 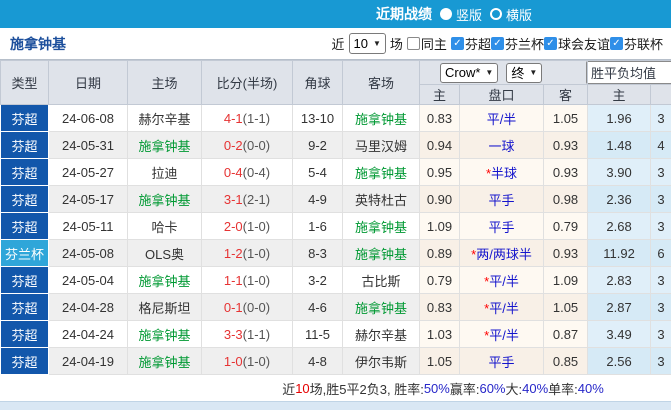 What do you see at coordinates (492, 388) in the screenshot?
I see `summary-segment: 60%` at bounding box center [492, 388].